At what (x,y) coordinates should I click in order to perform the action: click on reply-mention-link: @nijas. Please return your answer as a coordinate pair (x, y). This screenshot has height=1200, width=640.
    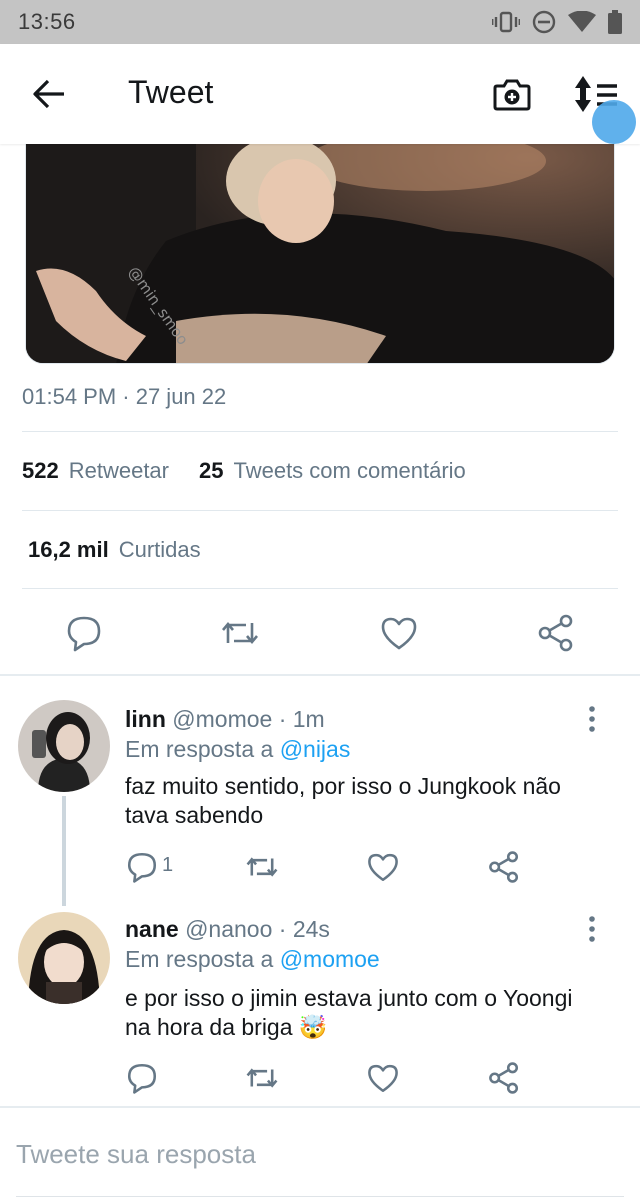
    Looking at the image, I should click on (315, 749).